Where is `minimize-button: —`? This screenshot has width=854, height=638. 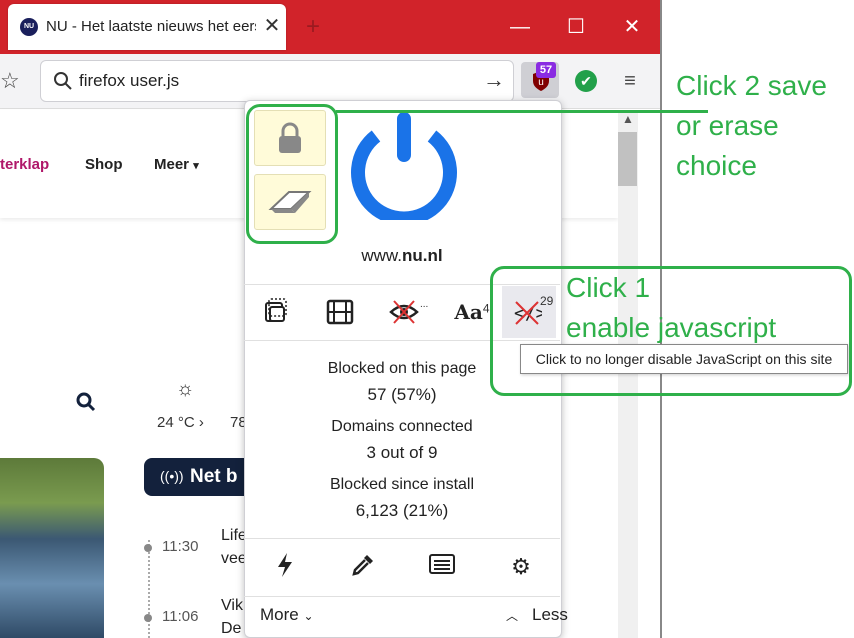 minimize-button: — is located at coordinates (520, 27).